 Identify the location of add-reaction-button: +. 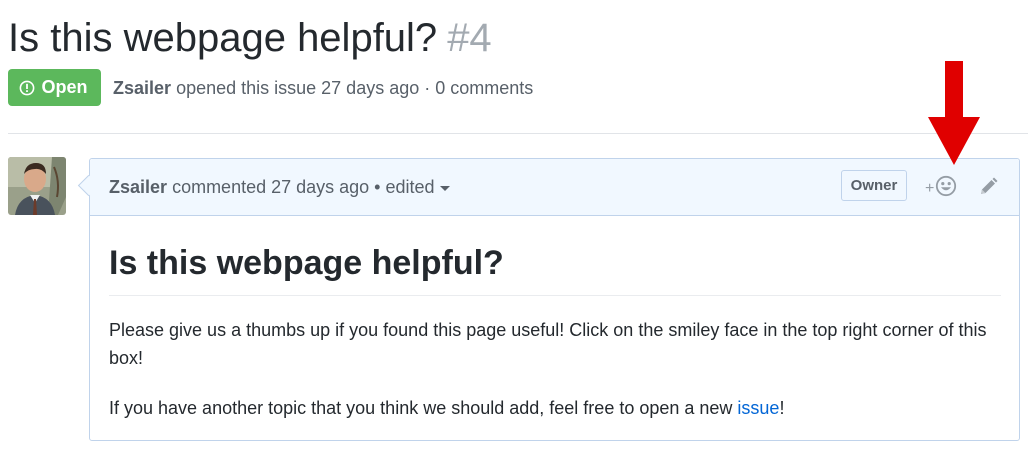
(941, 188).